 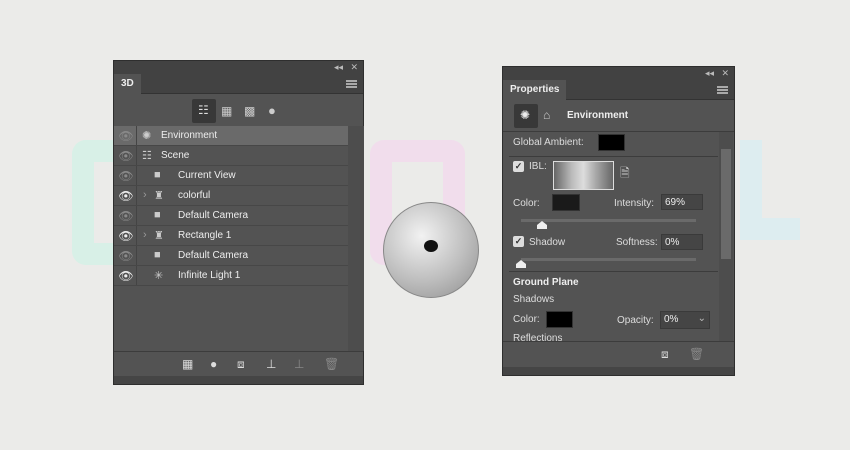 What do you see at coordinates (272, 110) in the screenshot?
I see `light-filter-icon: ●` at bounding box center [272, 110].